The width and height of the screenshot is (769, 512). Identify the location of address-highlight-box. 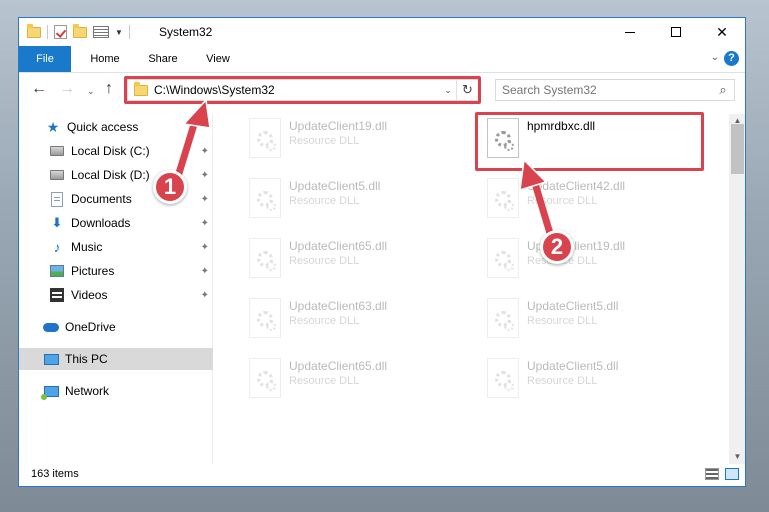
(302, 90).